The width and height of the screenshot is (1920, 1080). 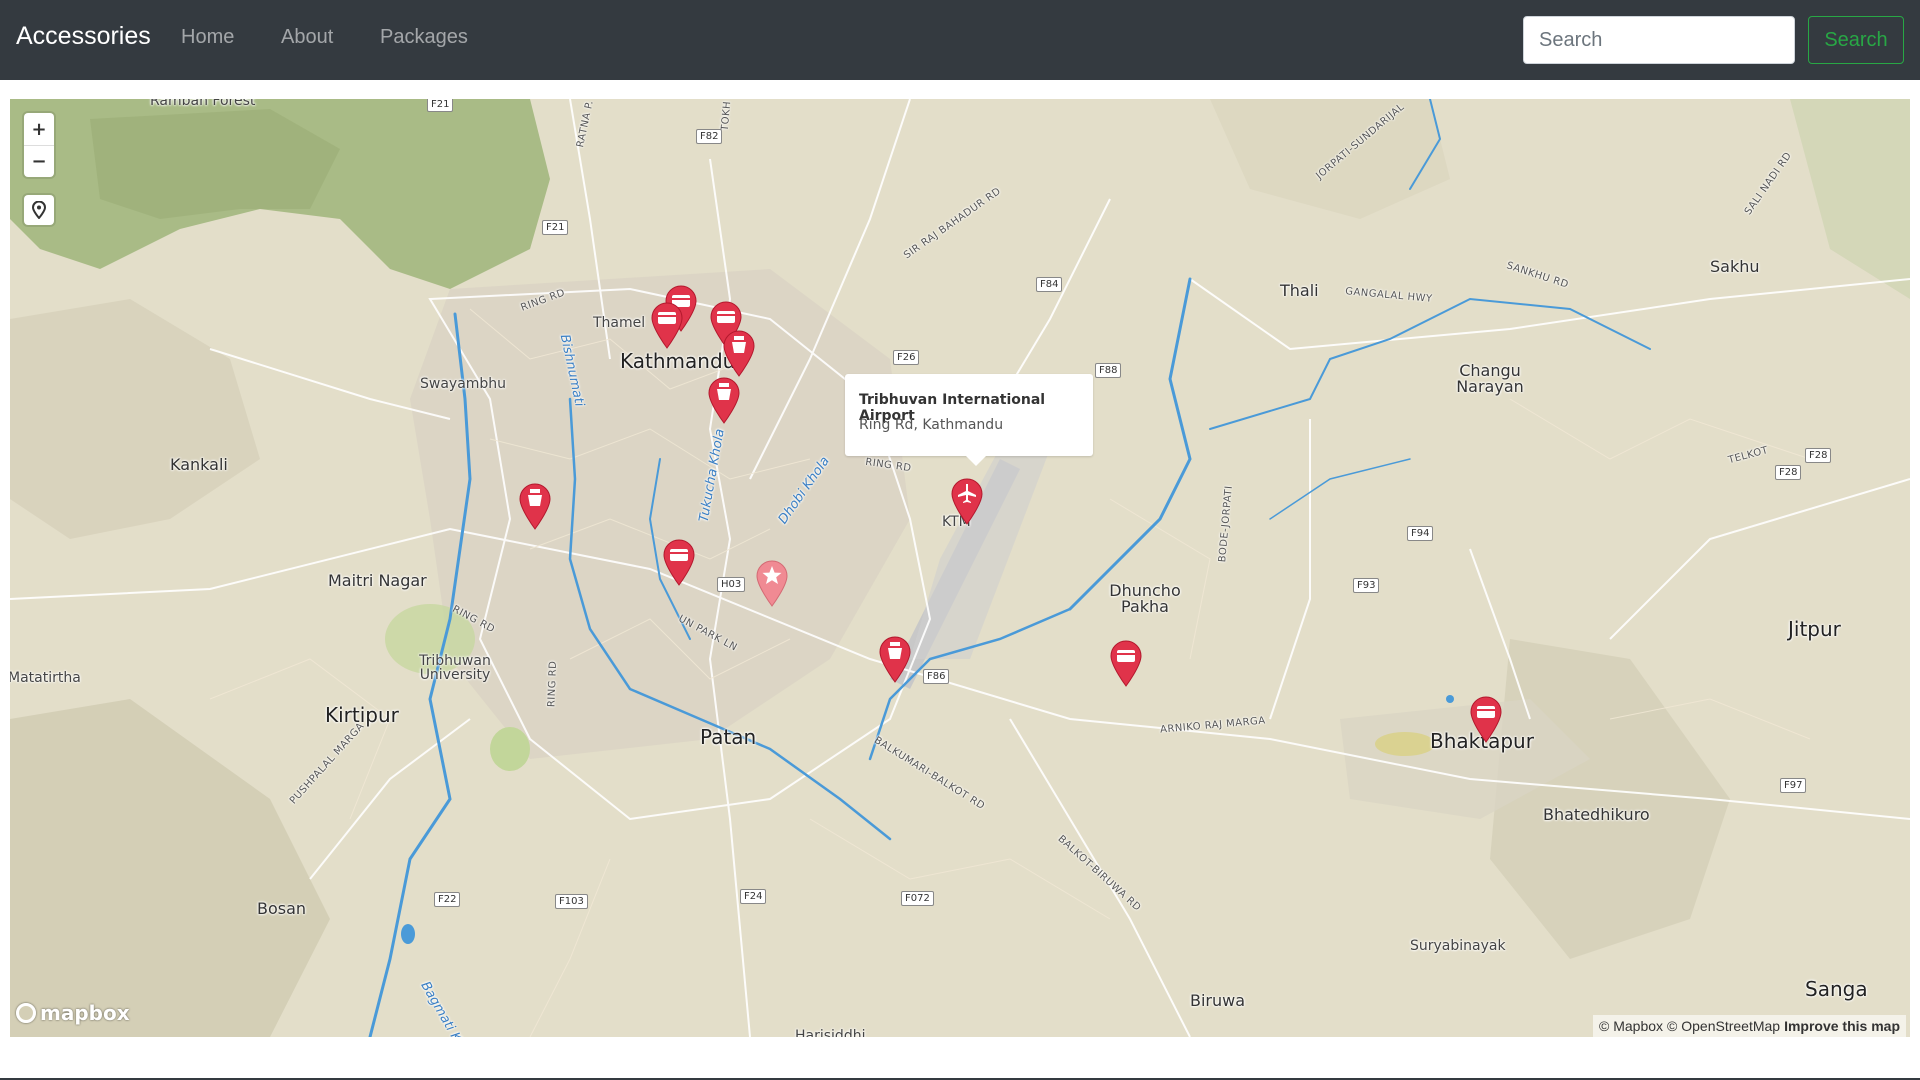 What do you see at coordinates (39, 129) in the screenshot?
I see `zoom-in-button: +` at bounding box center [39, 129].